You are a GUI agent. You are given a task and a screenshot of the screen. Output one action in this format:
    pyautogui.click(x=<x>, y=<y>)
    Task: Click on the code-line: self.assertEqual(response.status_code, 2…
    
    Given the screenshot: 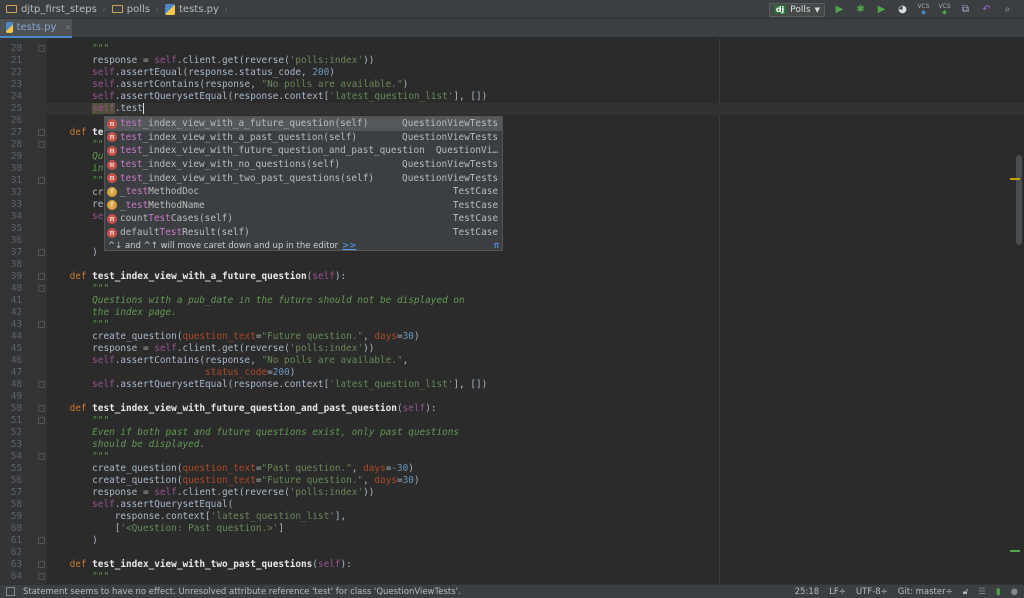 What is the action you would take?
    pyautogui.click(x=535, y=73)
    